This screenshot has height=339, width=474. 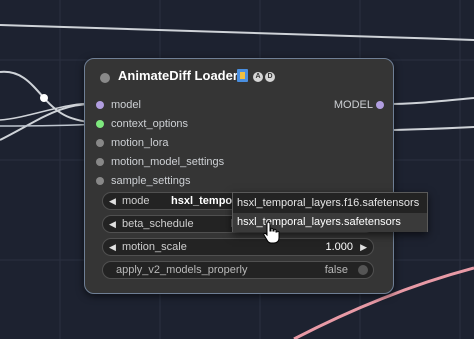 I want to click on output-label: MODEL, so click(x=353, y=105).